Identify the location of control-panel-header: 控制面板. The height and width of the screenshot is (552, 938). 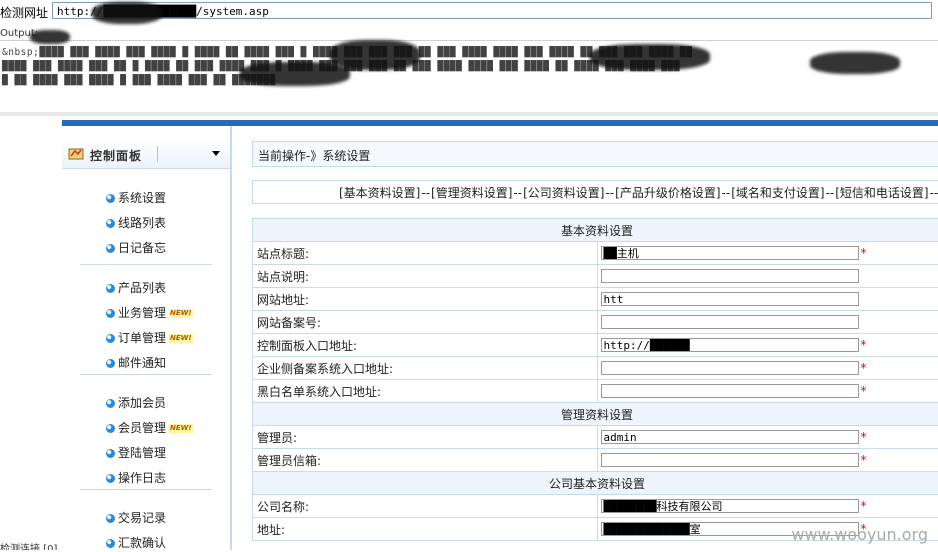
(146, 154).